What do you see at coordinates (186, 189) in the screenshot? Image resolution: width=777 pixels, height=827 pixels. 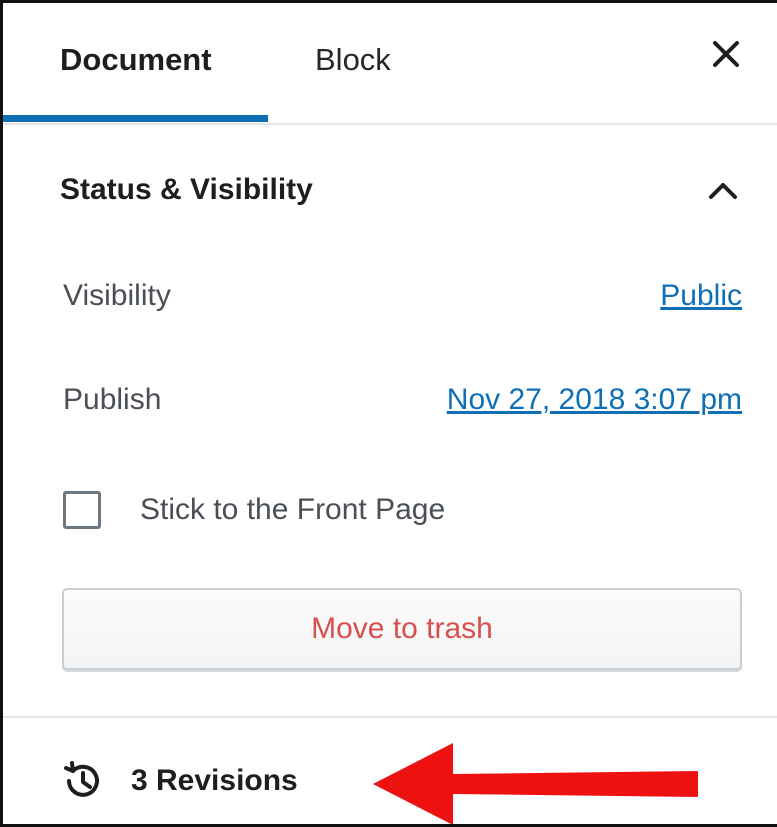 I see `panel-title: Status & Visibility` at bounding box center [186, 189].